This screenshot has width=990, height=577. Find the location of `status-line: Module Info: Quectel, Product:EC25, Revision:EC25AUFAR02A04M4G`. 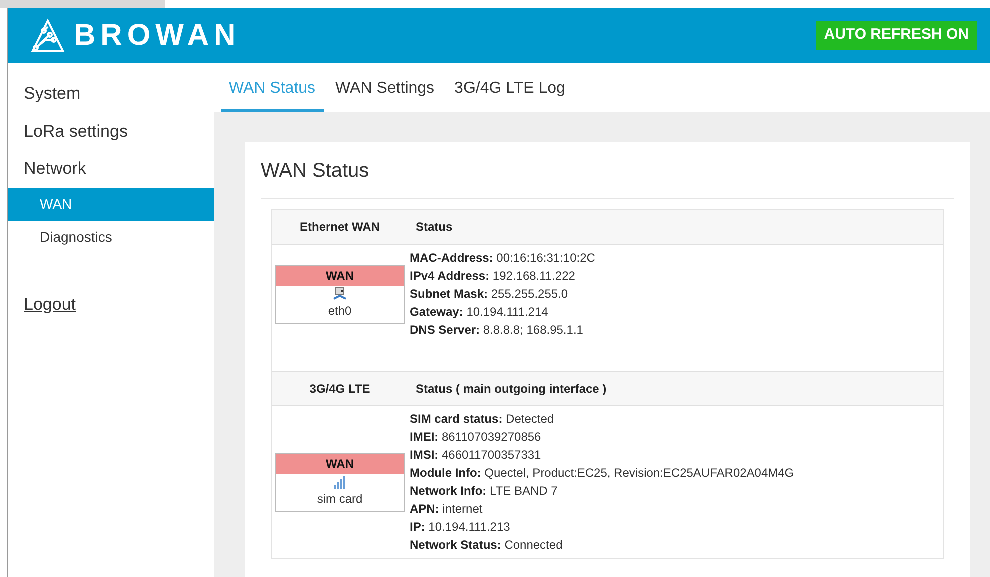

status-line: Module Info: Quectel, Product:EC25, Revision:EC25AUFAR02A04M4G is located at coordinates (602, 473).